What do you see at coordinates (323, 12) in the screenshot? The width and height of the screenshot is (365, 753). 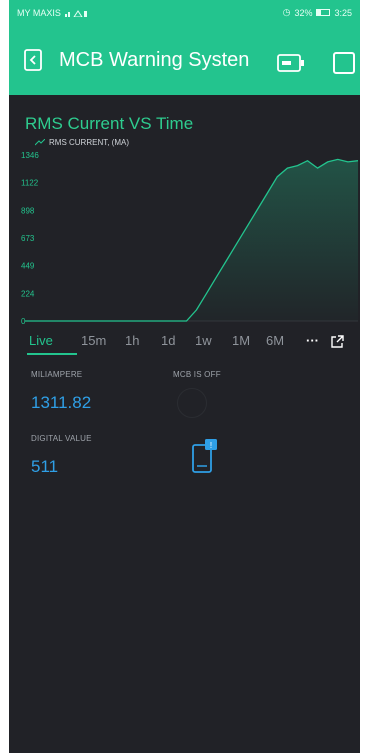 I see `battery-icon` at bounding box center [323, 12].